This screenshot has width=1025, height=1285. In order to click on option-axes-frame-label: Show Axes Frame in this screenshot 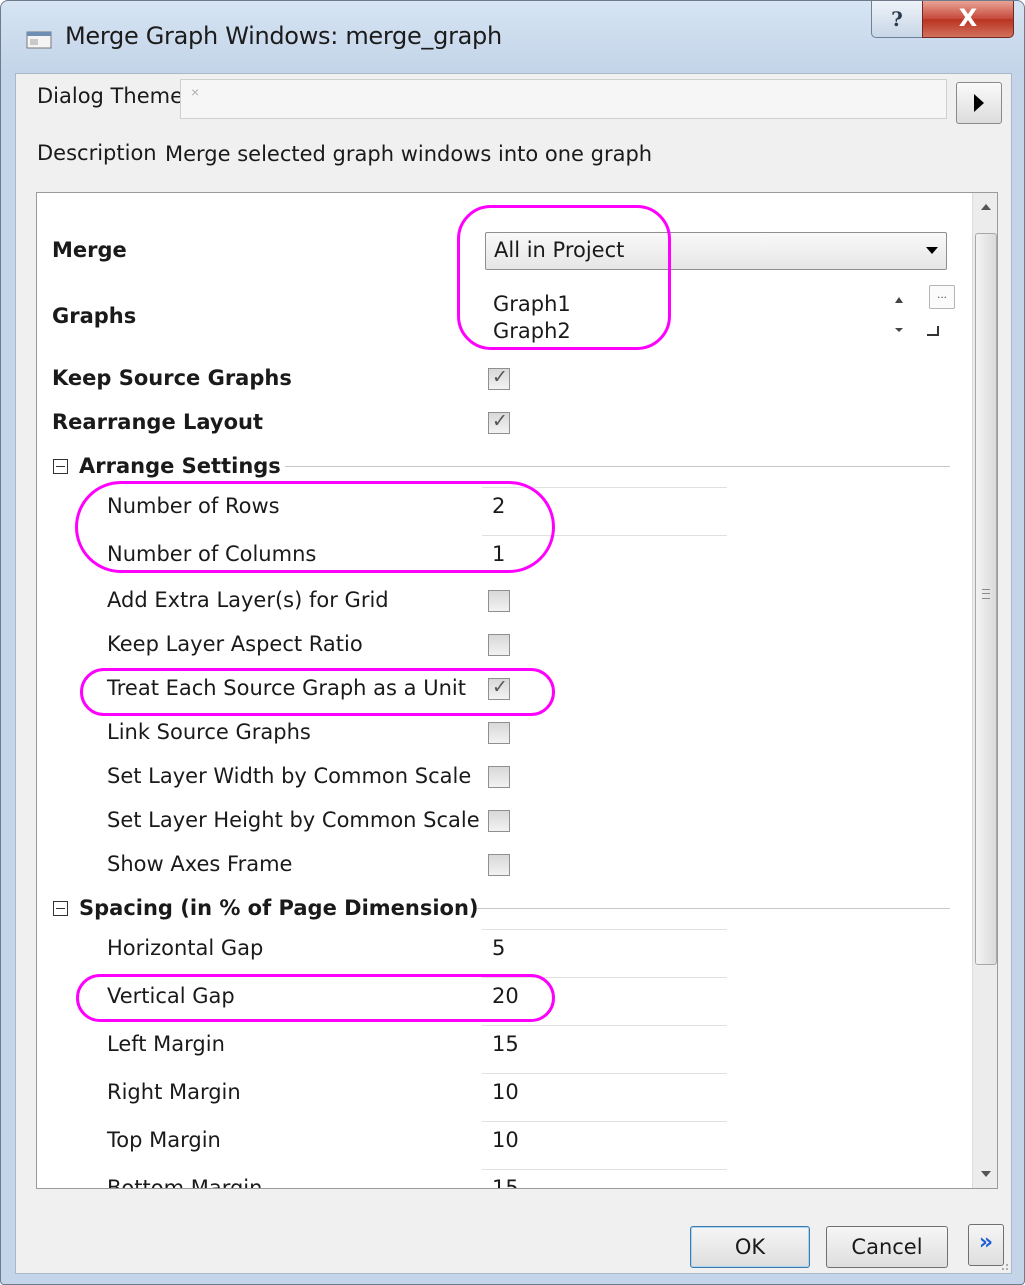, I will do `click(200, 864)`.